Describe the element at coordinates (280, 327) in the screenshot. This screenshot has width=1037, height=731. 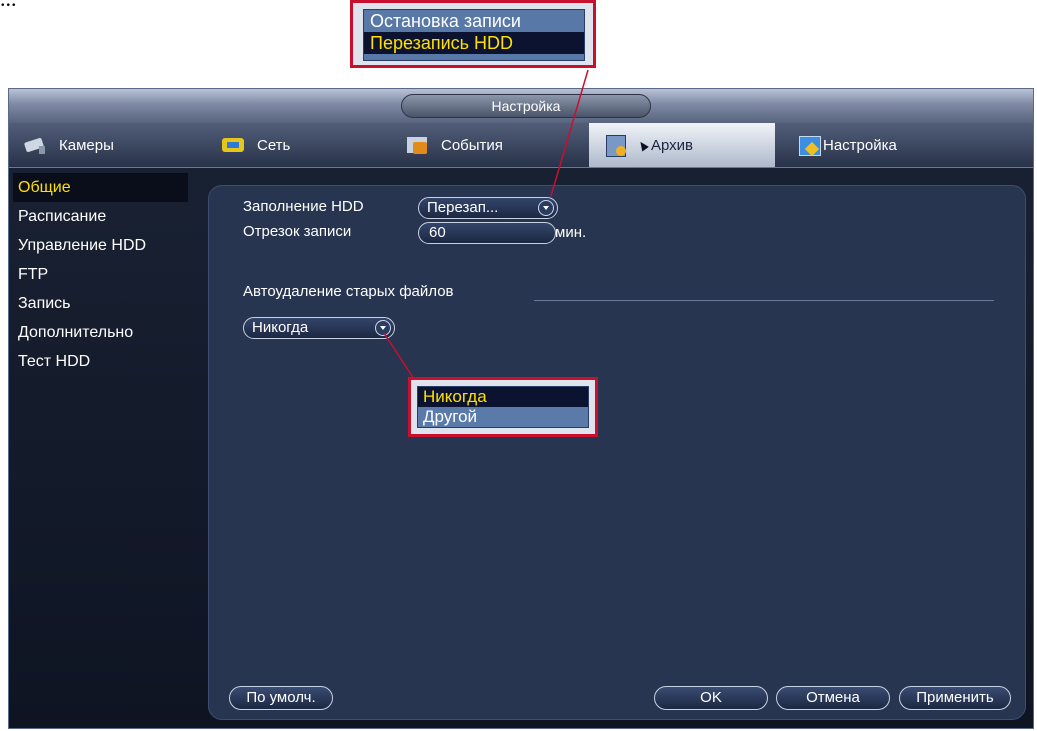
I see `autodelete-value: Никогда` at that location.